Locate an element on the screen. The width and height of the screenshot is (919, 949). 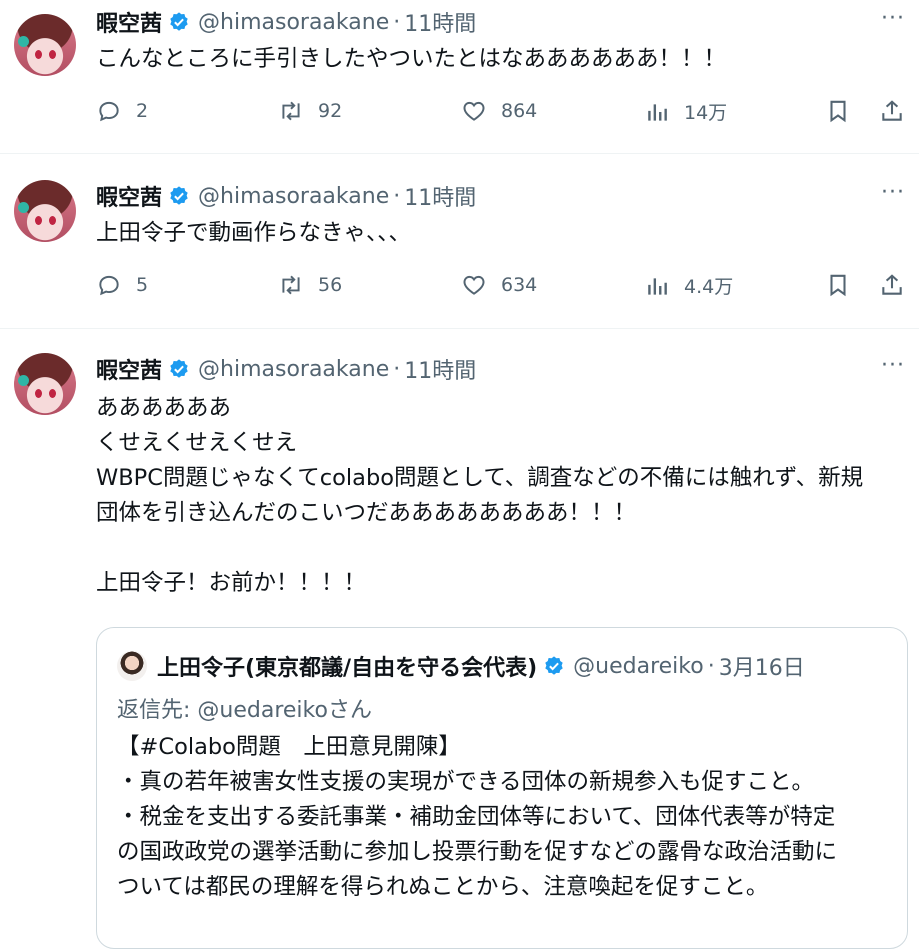
retweet-count: 56 is located at coordinates (330, 285).